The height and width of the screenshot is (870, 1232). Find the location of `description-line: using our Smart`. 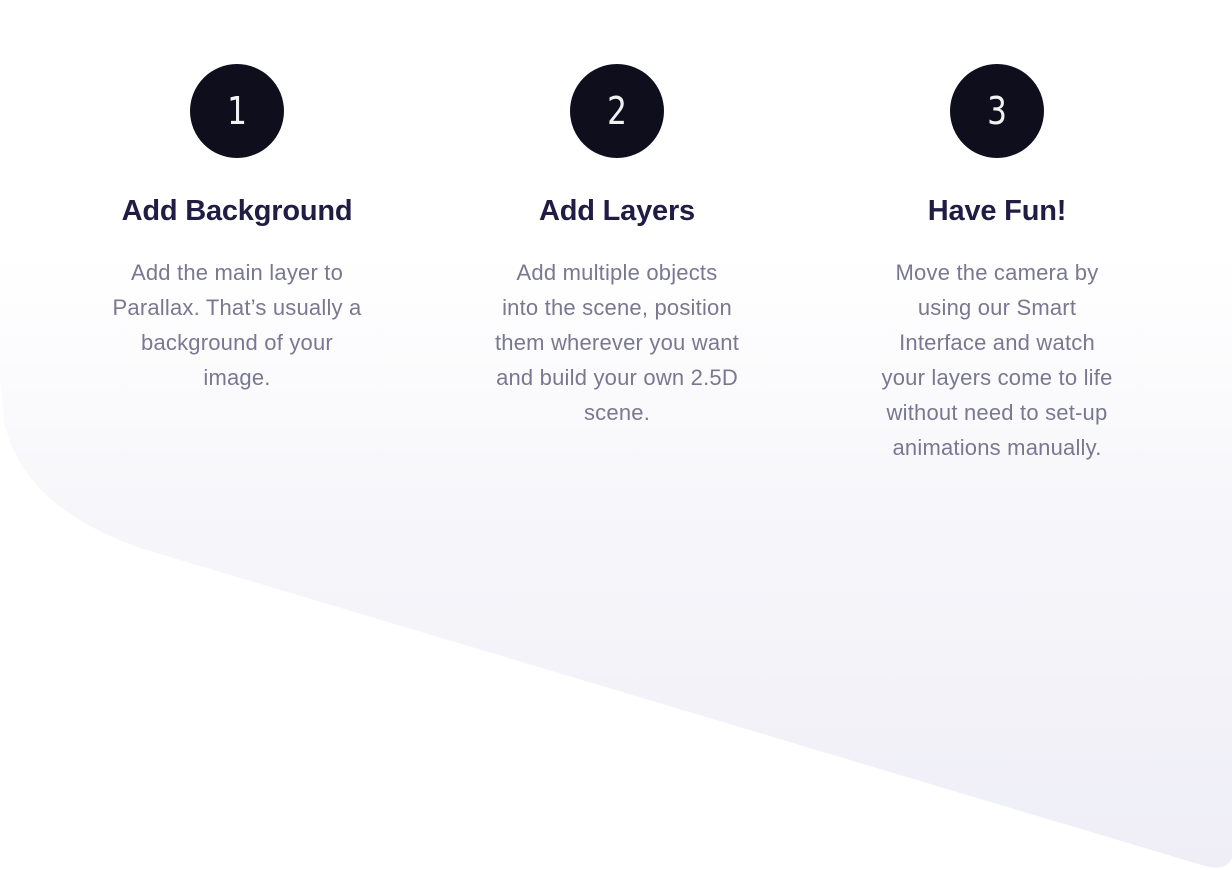

description-line: using our Smart is located at coordinates (997, 307).